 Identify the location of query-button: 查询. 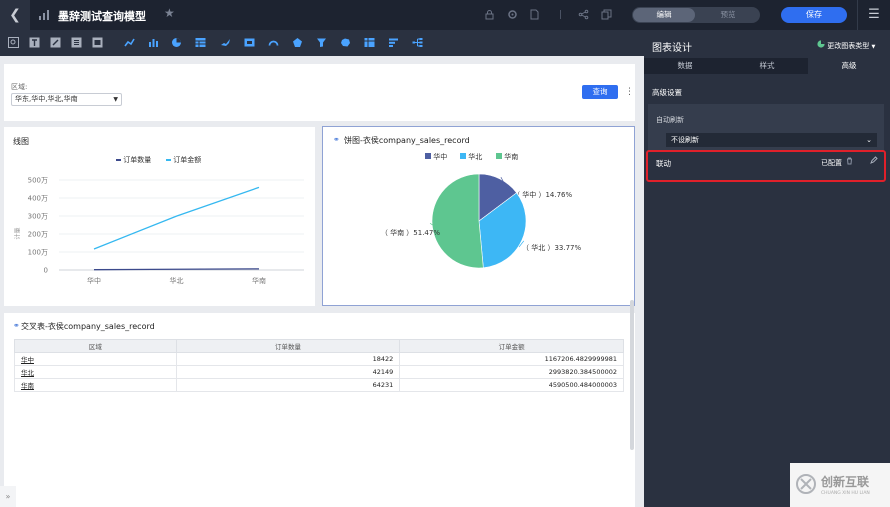
(600, 92).